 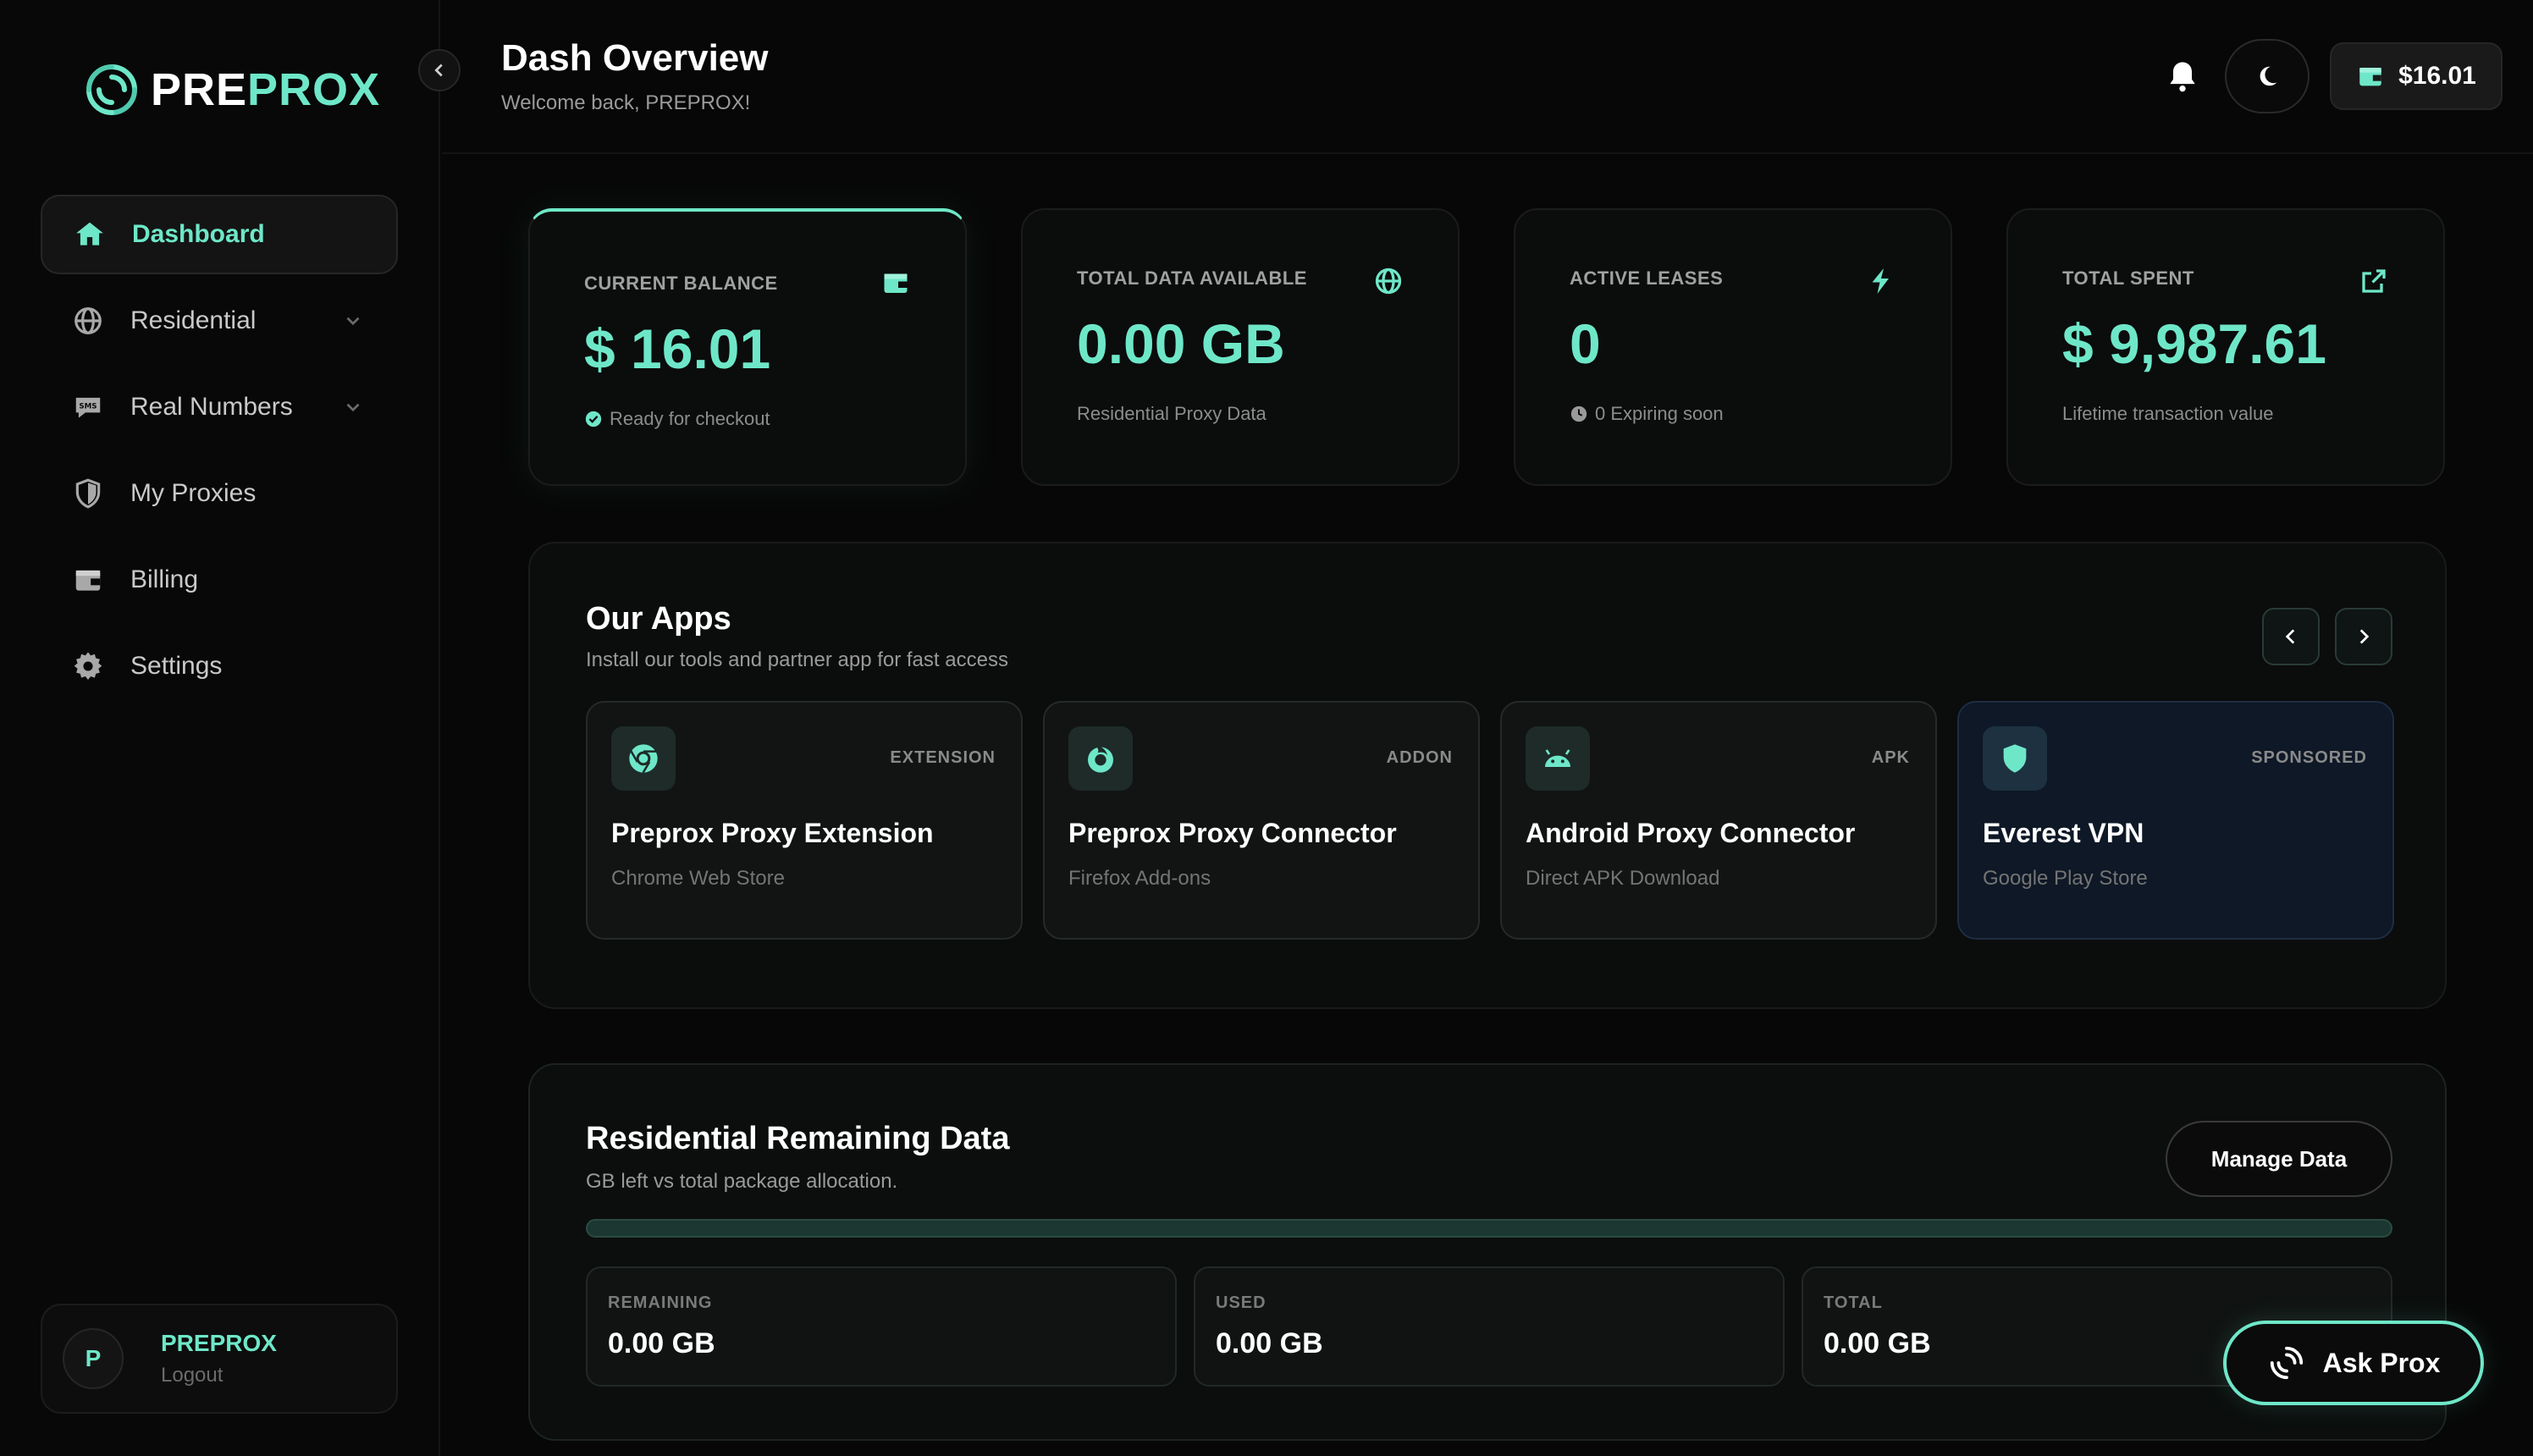 I want to click on data-progress-bar, so click(x=1489, y=1228).